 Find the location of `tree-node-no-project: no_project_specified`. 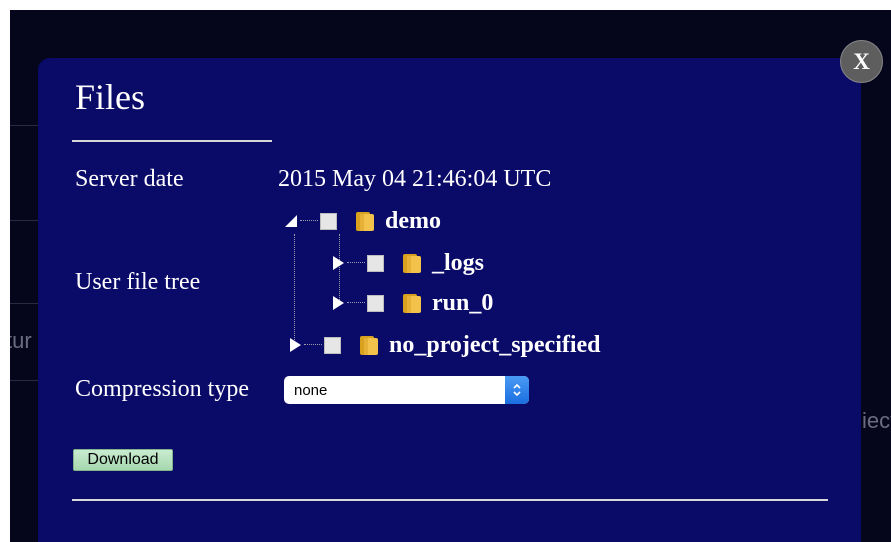

tree-node-no-project: no_project_specified is located at coordinates (444, 345).